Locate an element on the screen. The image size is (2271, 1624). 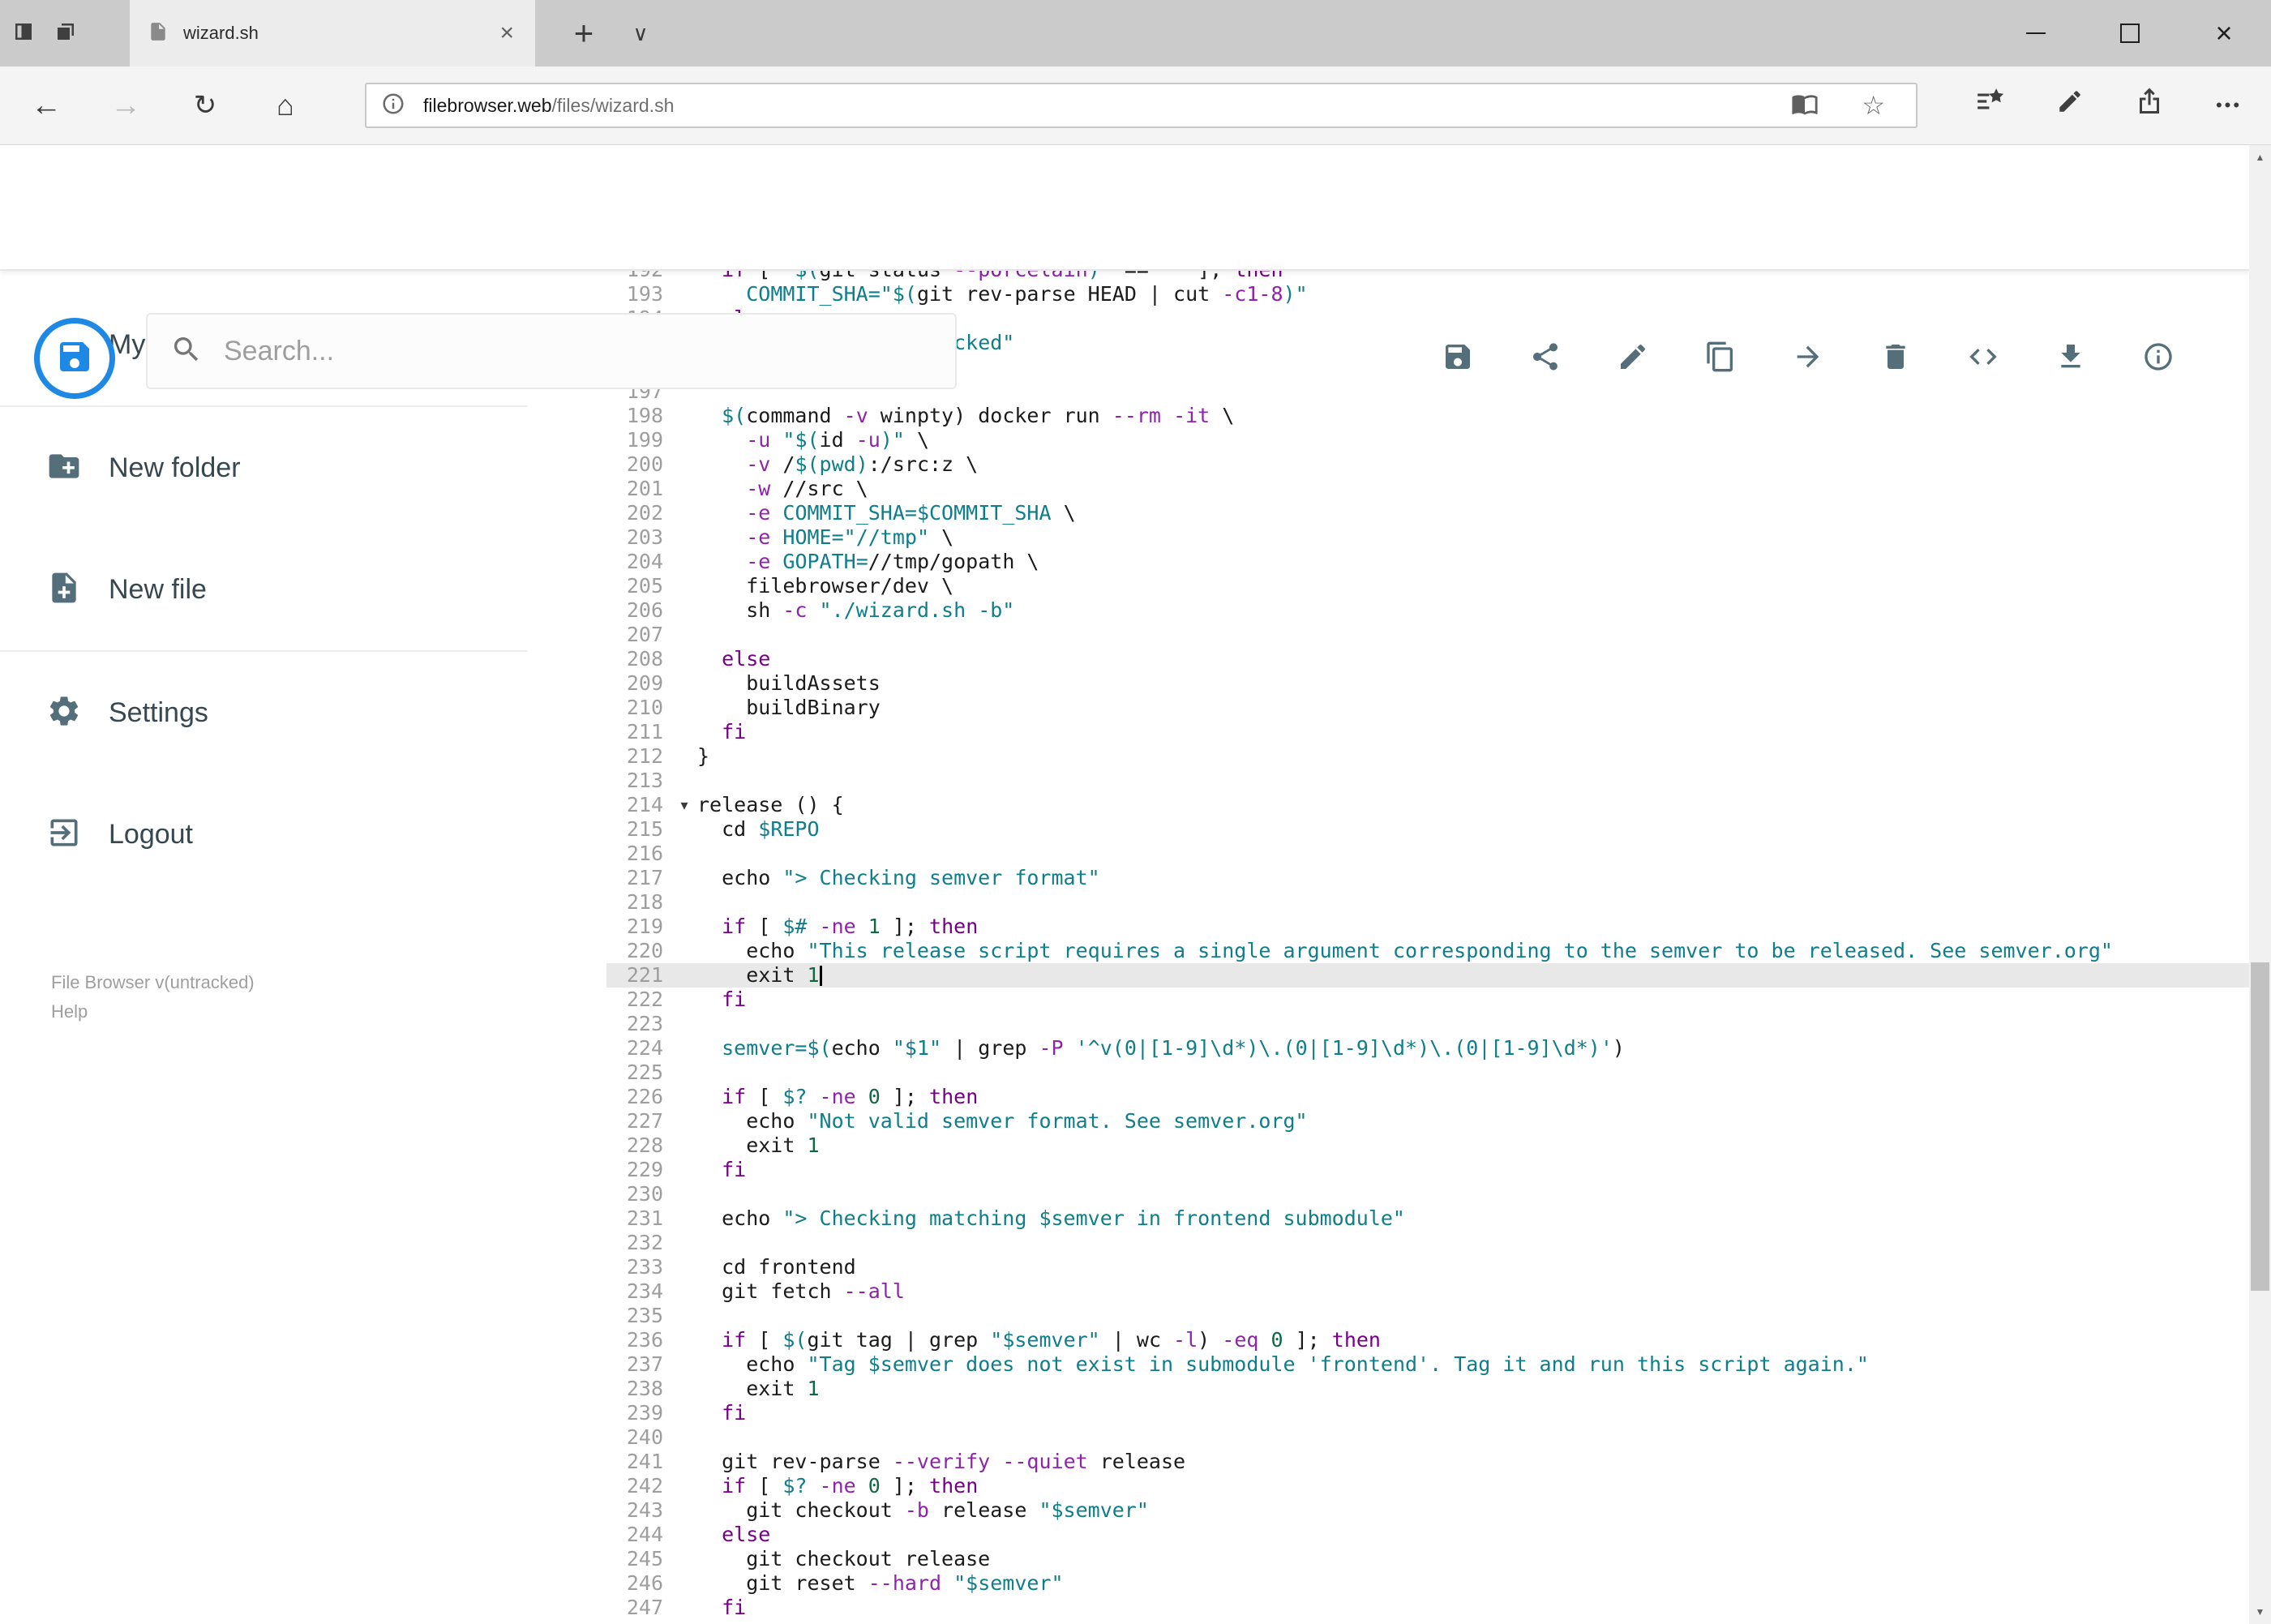
minimize-button is located at coordinates (2036, 33).